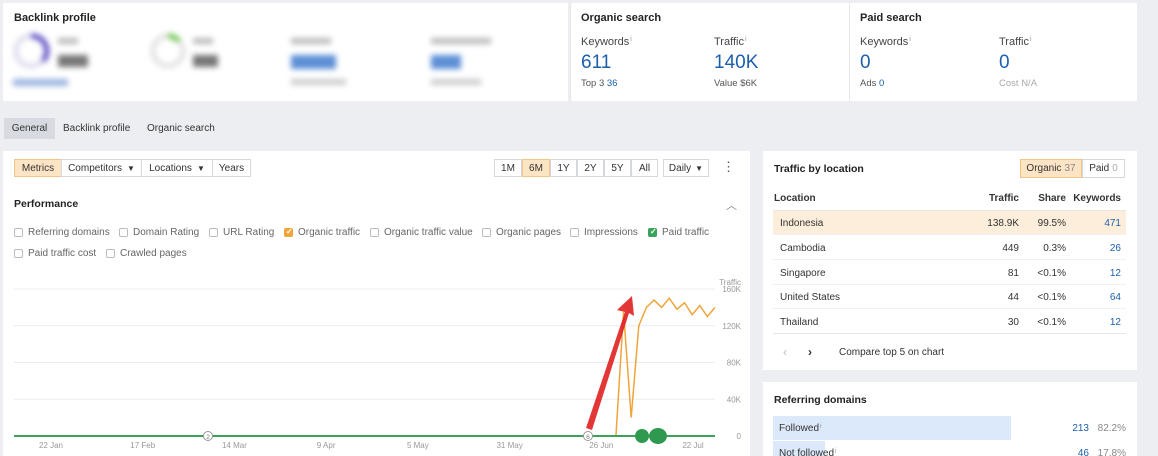 The height and width of the screenshot is (456, 1158). What do you see at coordinates (51, 445) in the screenshot?
I see `x-tick-label: 22 Jan` at bounding box center [51, 445].